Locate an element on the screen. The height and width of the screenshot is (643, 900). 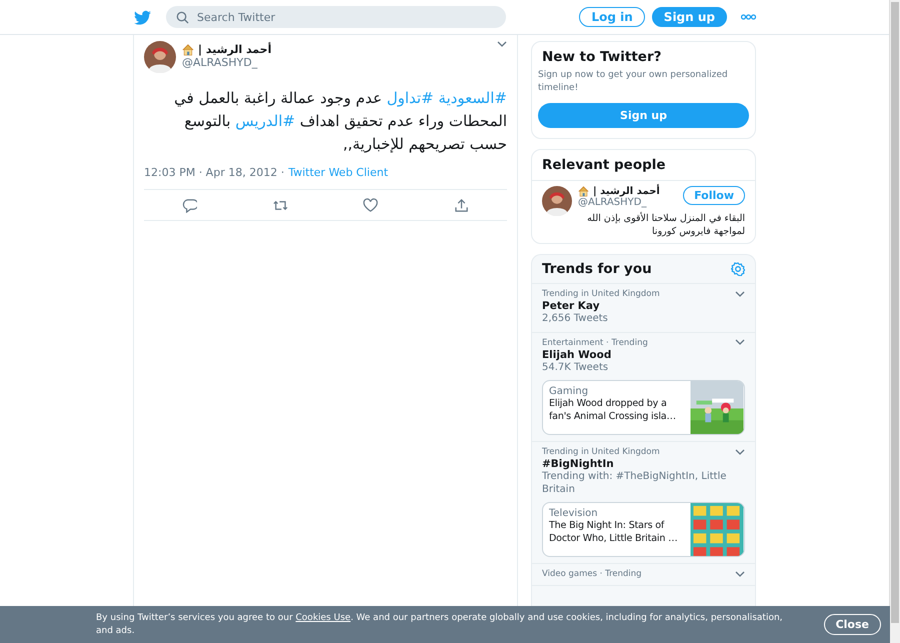
card-title: New to Twitter? is located at coordinates (601, 57).